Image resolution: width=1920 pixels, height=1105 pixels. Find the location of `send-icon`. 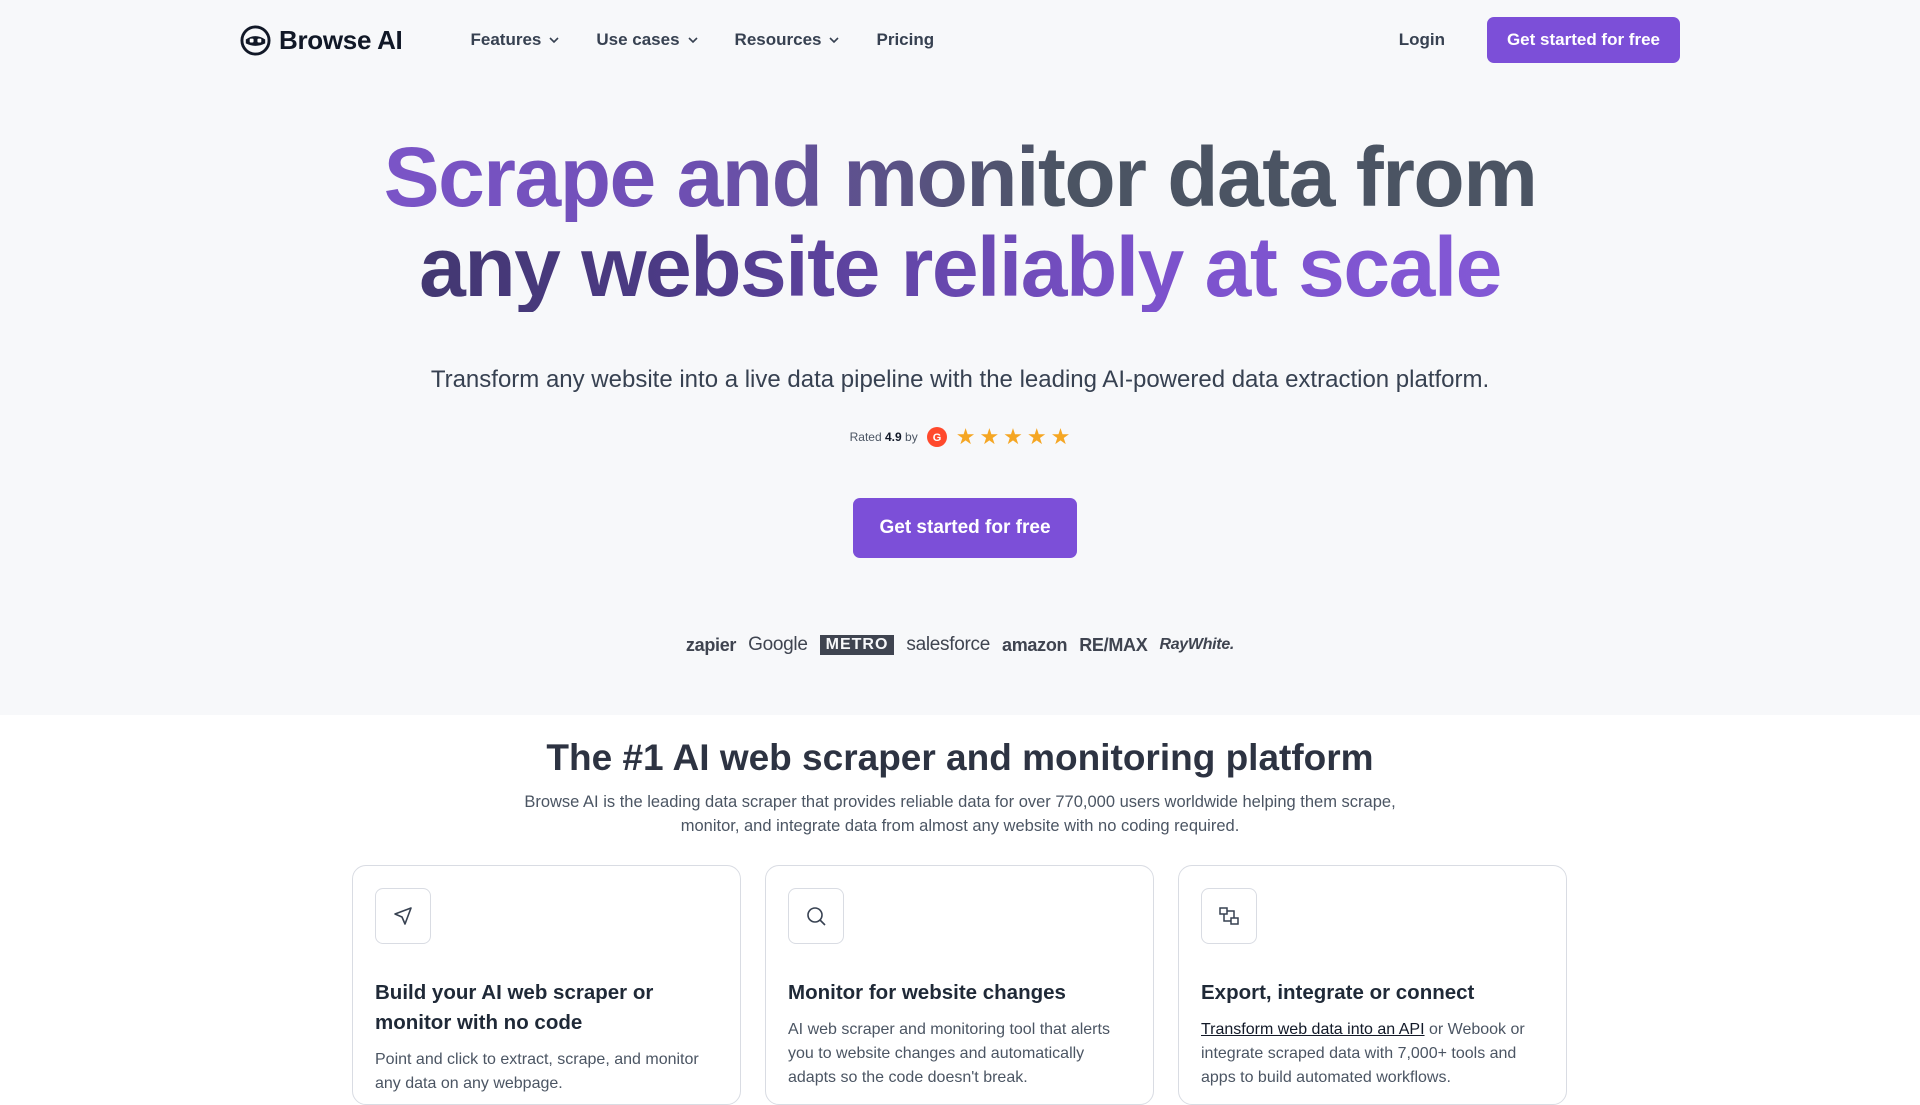

send-icon is located at coordinates (403, 916).